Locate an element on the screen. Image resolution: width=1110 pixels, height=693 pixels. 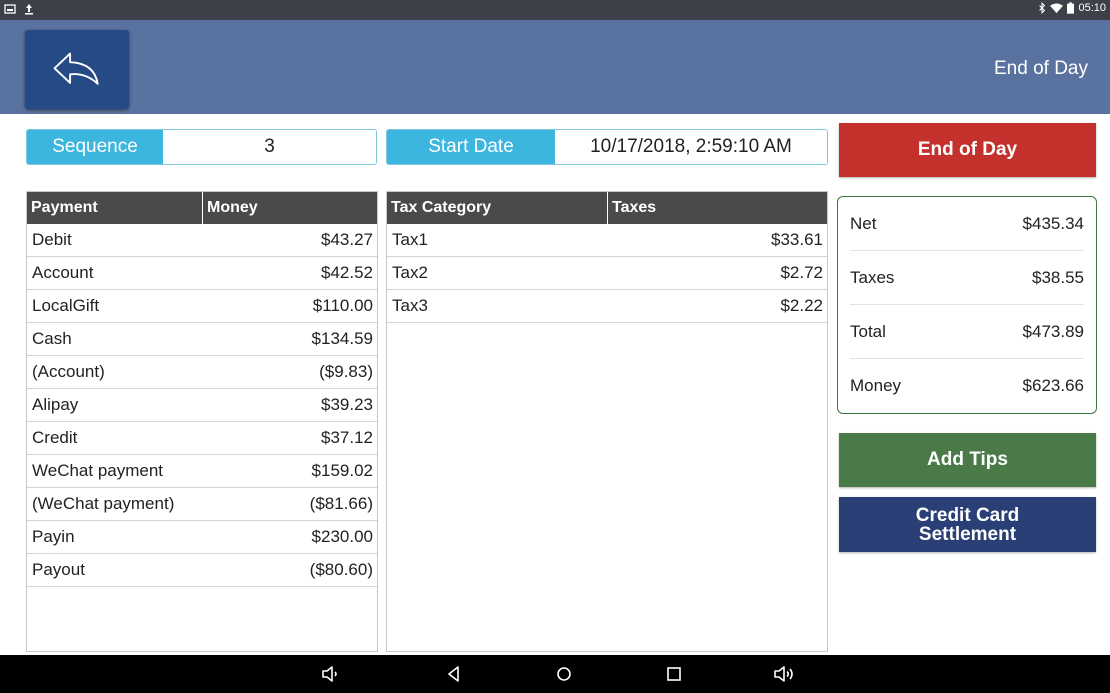
cell-name: WeChat payment is located at coordinates (98, 470).